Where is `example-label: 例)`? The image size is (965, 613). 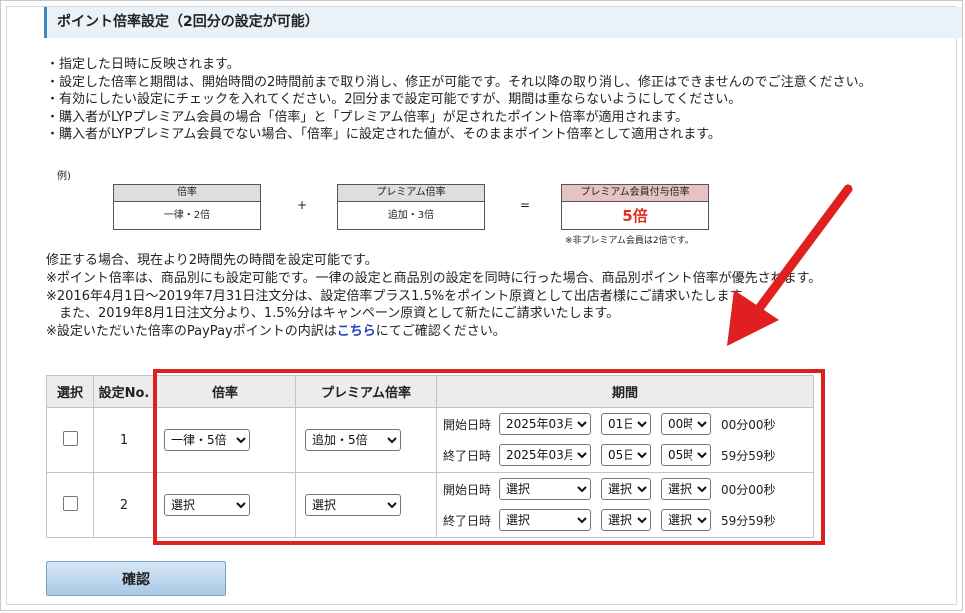
example-label: 例) is located at coordinates (64, 176).